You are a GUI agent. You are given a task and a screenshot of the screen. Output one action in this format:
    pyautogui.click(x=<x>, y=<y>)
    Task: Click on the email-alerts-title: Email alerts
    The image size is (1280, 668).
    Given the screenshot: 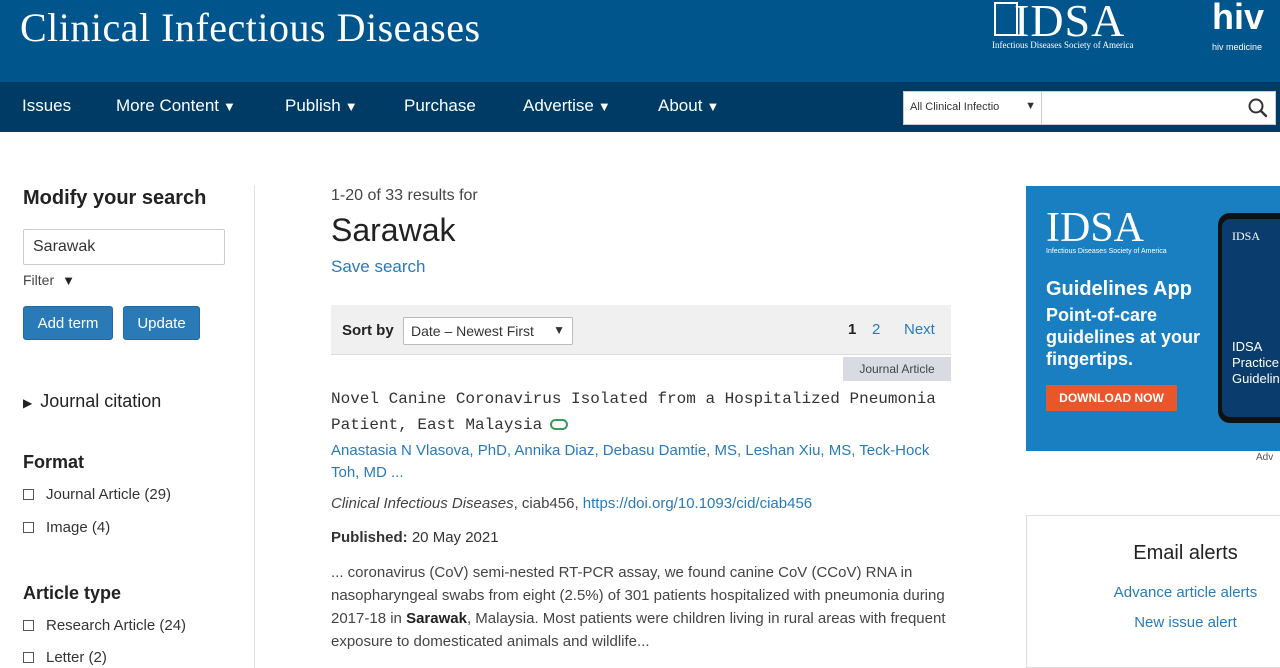 What is the action you would take?
    pyautogui.click(x=1185, y=553)
    